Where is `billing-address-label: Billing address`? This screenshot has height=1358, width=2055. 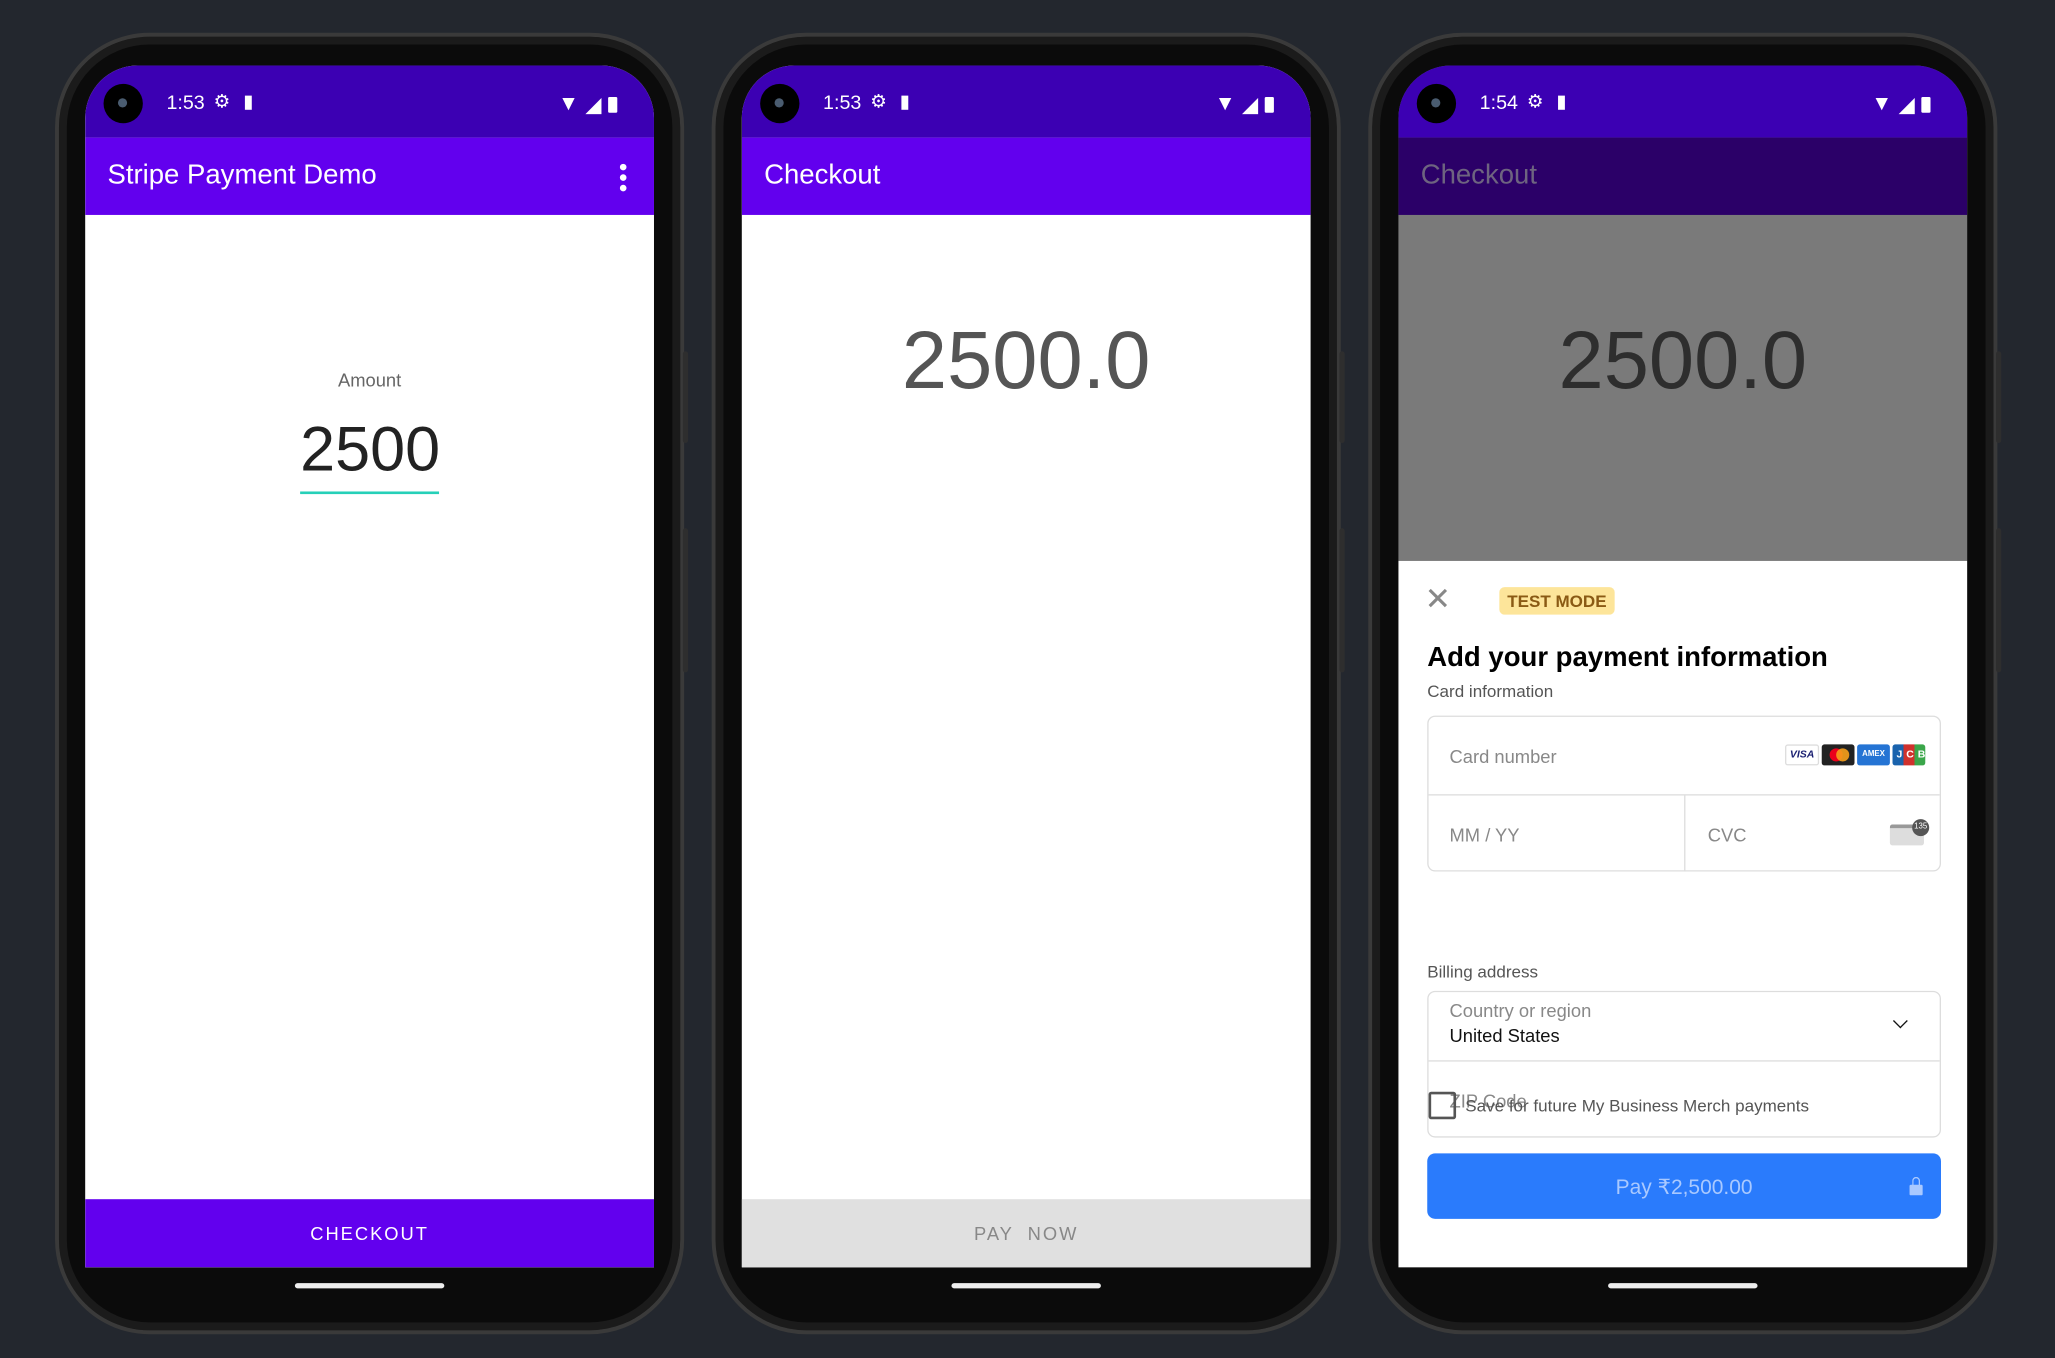
billing-address-label: Billing address is located at coordinates (1483, 971).